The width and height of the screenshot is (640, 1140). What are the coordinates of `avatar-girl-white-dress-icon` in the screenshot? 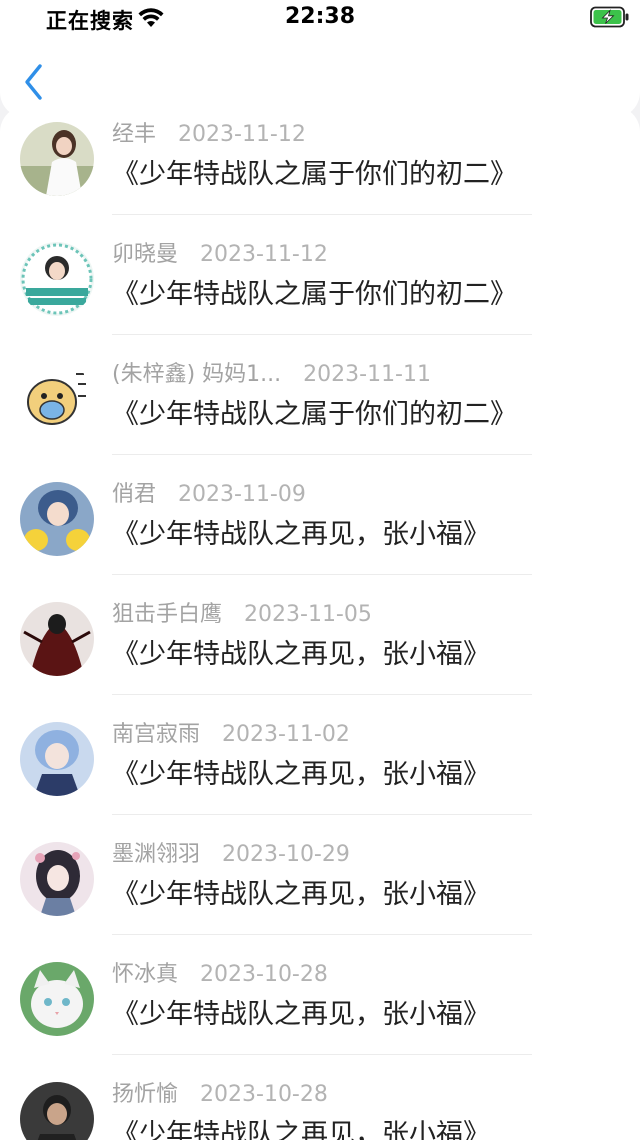 It's located at (57, 159).